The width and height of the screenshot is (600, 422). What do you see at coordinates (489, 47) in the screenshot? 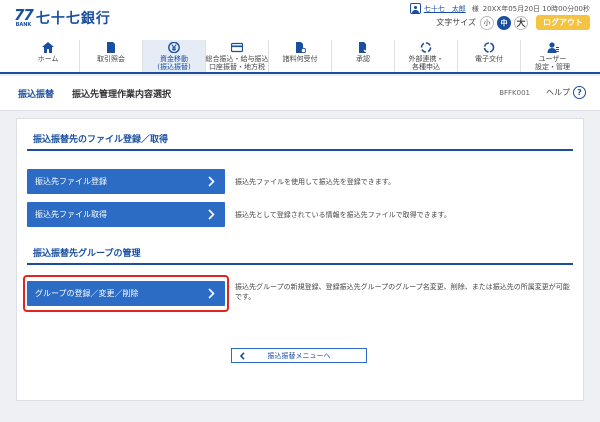
I see `refresh-icon` at bounding box center [489, 47].